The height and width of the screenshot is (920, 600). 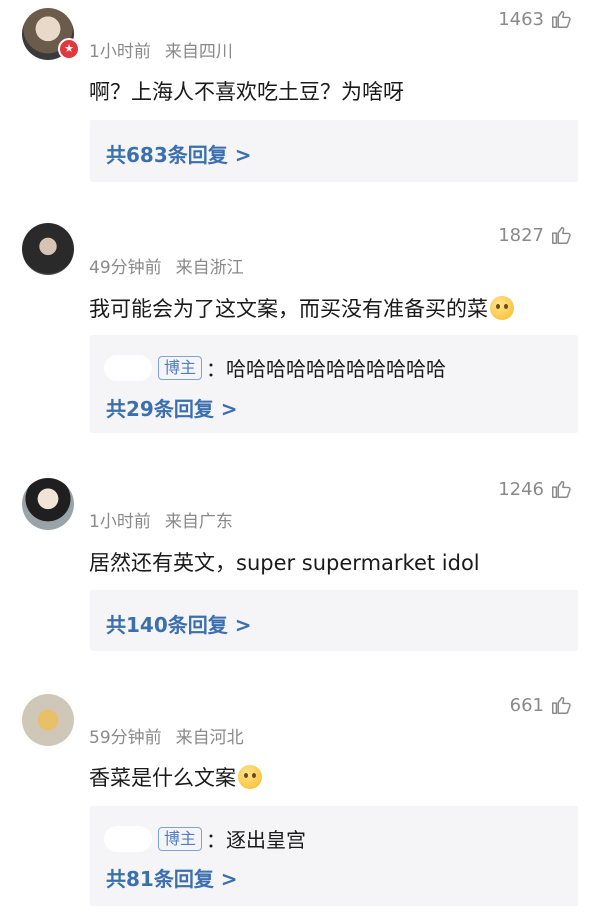 I want to click on author-reply-text: ：逐出皇宫, so click(x=256, y=840).